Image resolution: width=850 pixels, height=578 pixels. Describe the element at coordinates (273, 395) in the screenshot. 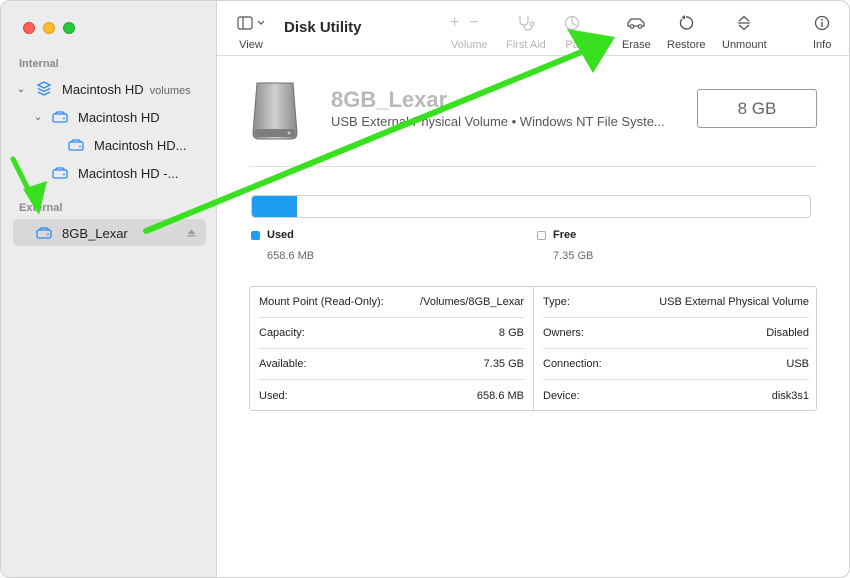

I see `info-key: Used:` at that location.